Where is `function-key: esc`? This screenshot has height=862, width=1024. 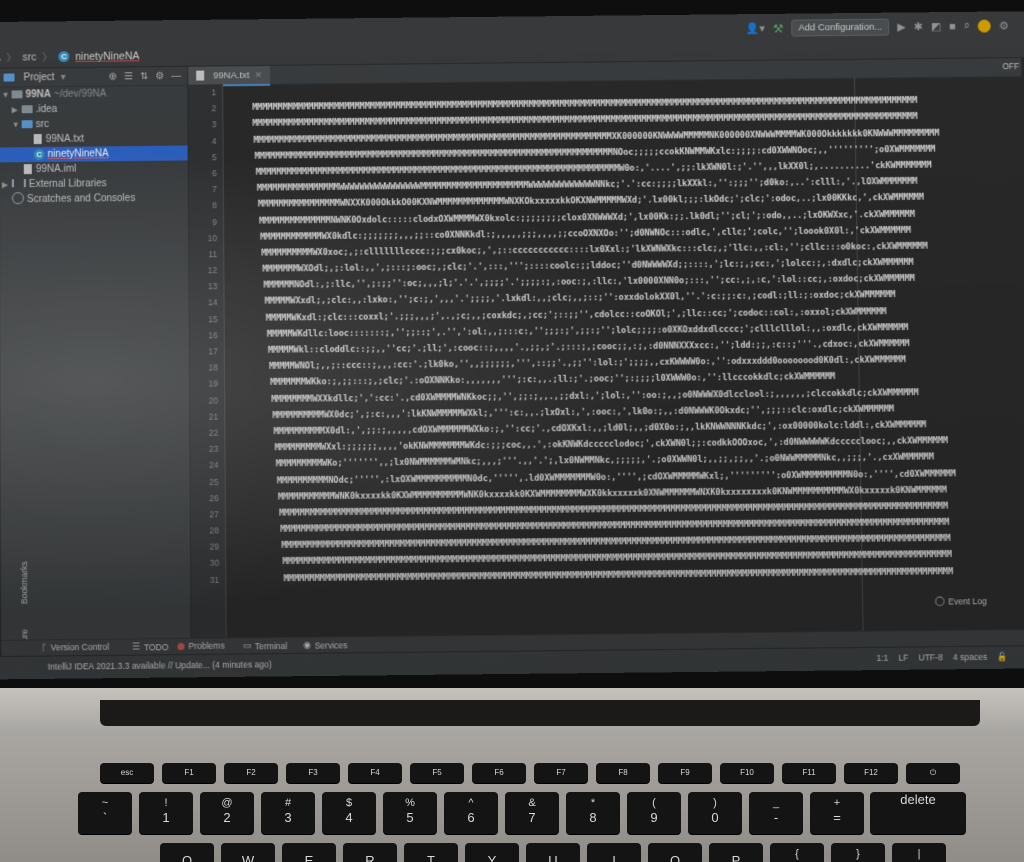 function-key: esc is located at coordinates (127, 773).